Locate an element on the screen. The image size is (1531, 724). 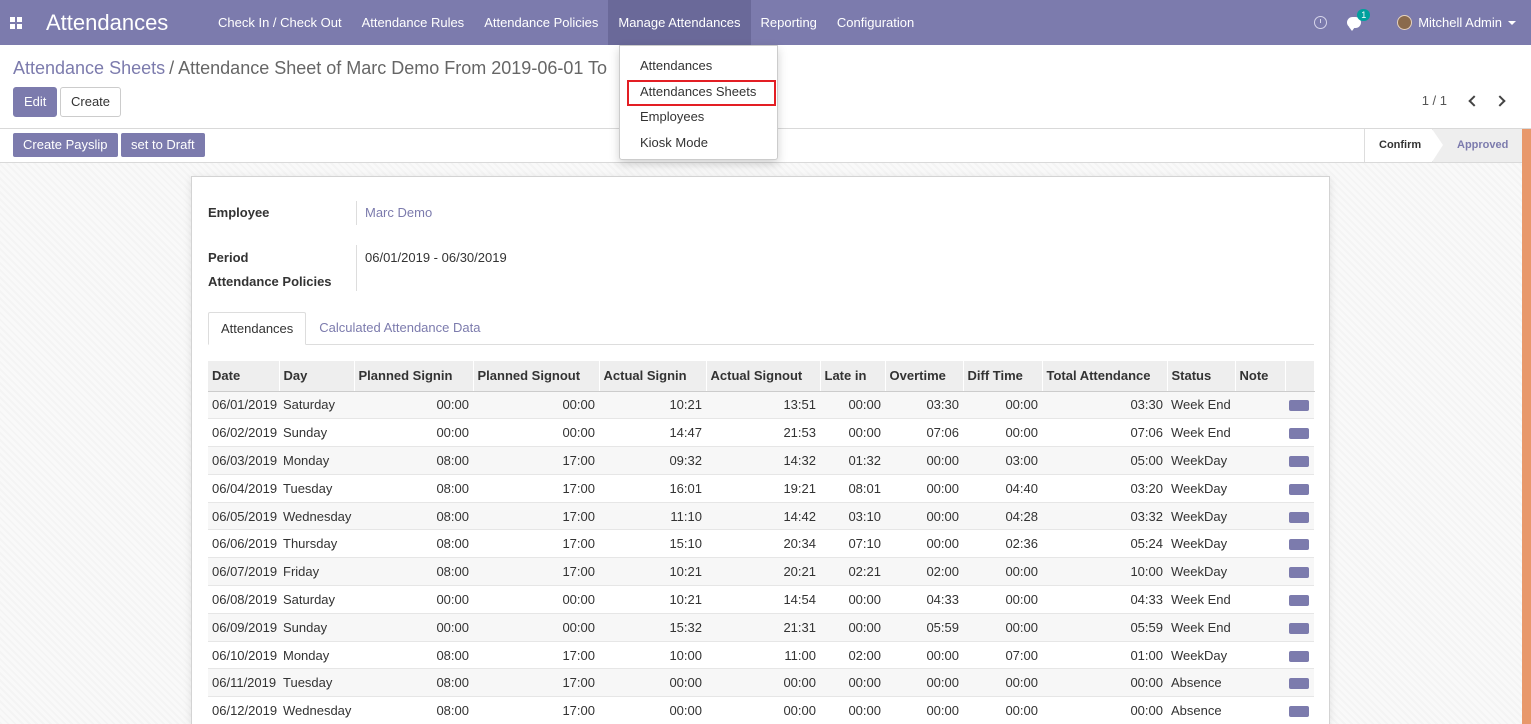
column-header: Planned Signout is located at coordinates (536, 376).